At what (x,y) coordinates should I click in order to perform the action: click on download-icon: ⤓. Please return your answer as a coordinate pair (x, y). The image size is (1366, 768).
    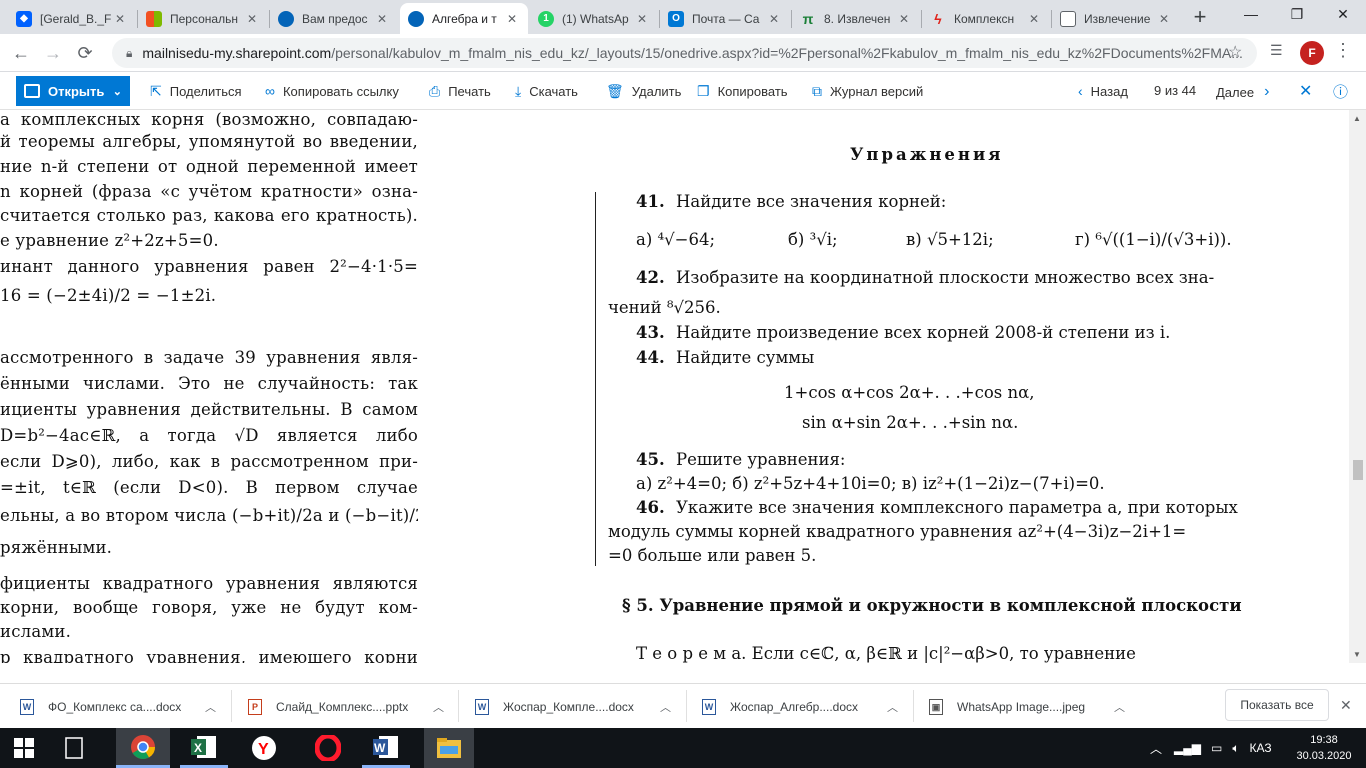
    Looking at the image, I should click on (518, 91).